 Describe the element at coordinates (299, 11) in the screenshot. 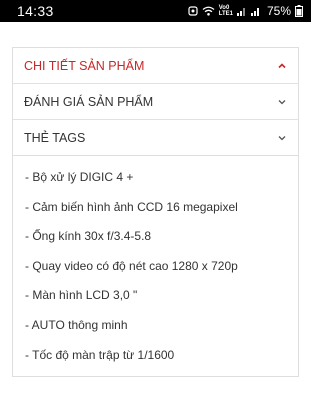

I see `battery-icon` at that location.